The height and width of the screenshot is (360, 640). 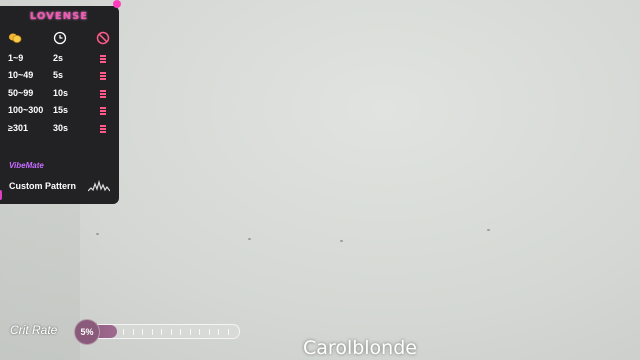 What do you see at coordinates (1, 195) in the screenshot?
I see `panel-edge-accent` at bounding box center [1, 195].